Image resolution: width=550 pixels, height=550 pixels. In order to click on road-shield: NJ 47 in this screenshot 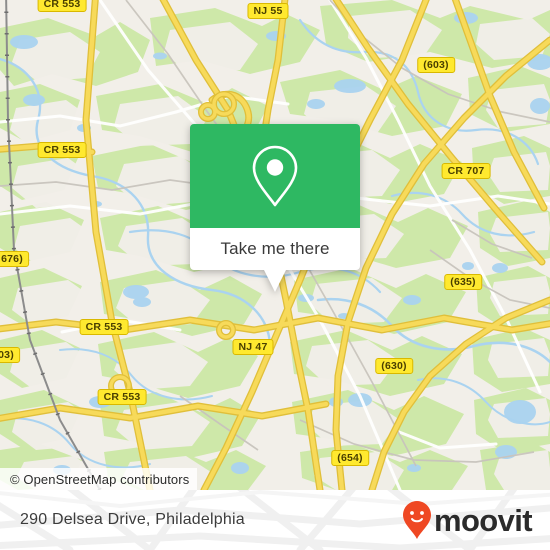, I will do `click(253, 347)`.